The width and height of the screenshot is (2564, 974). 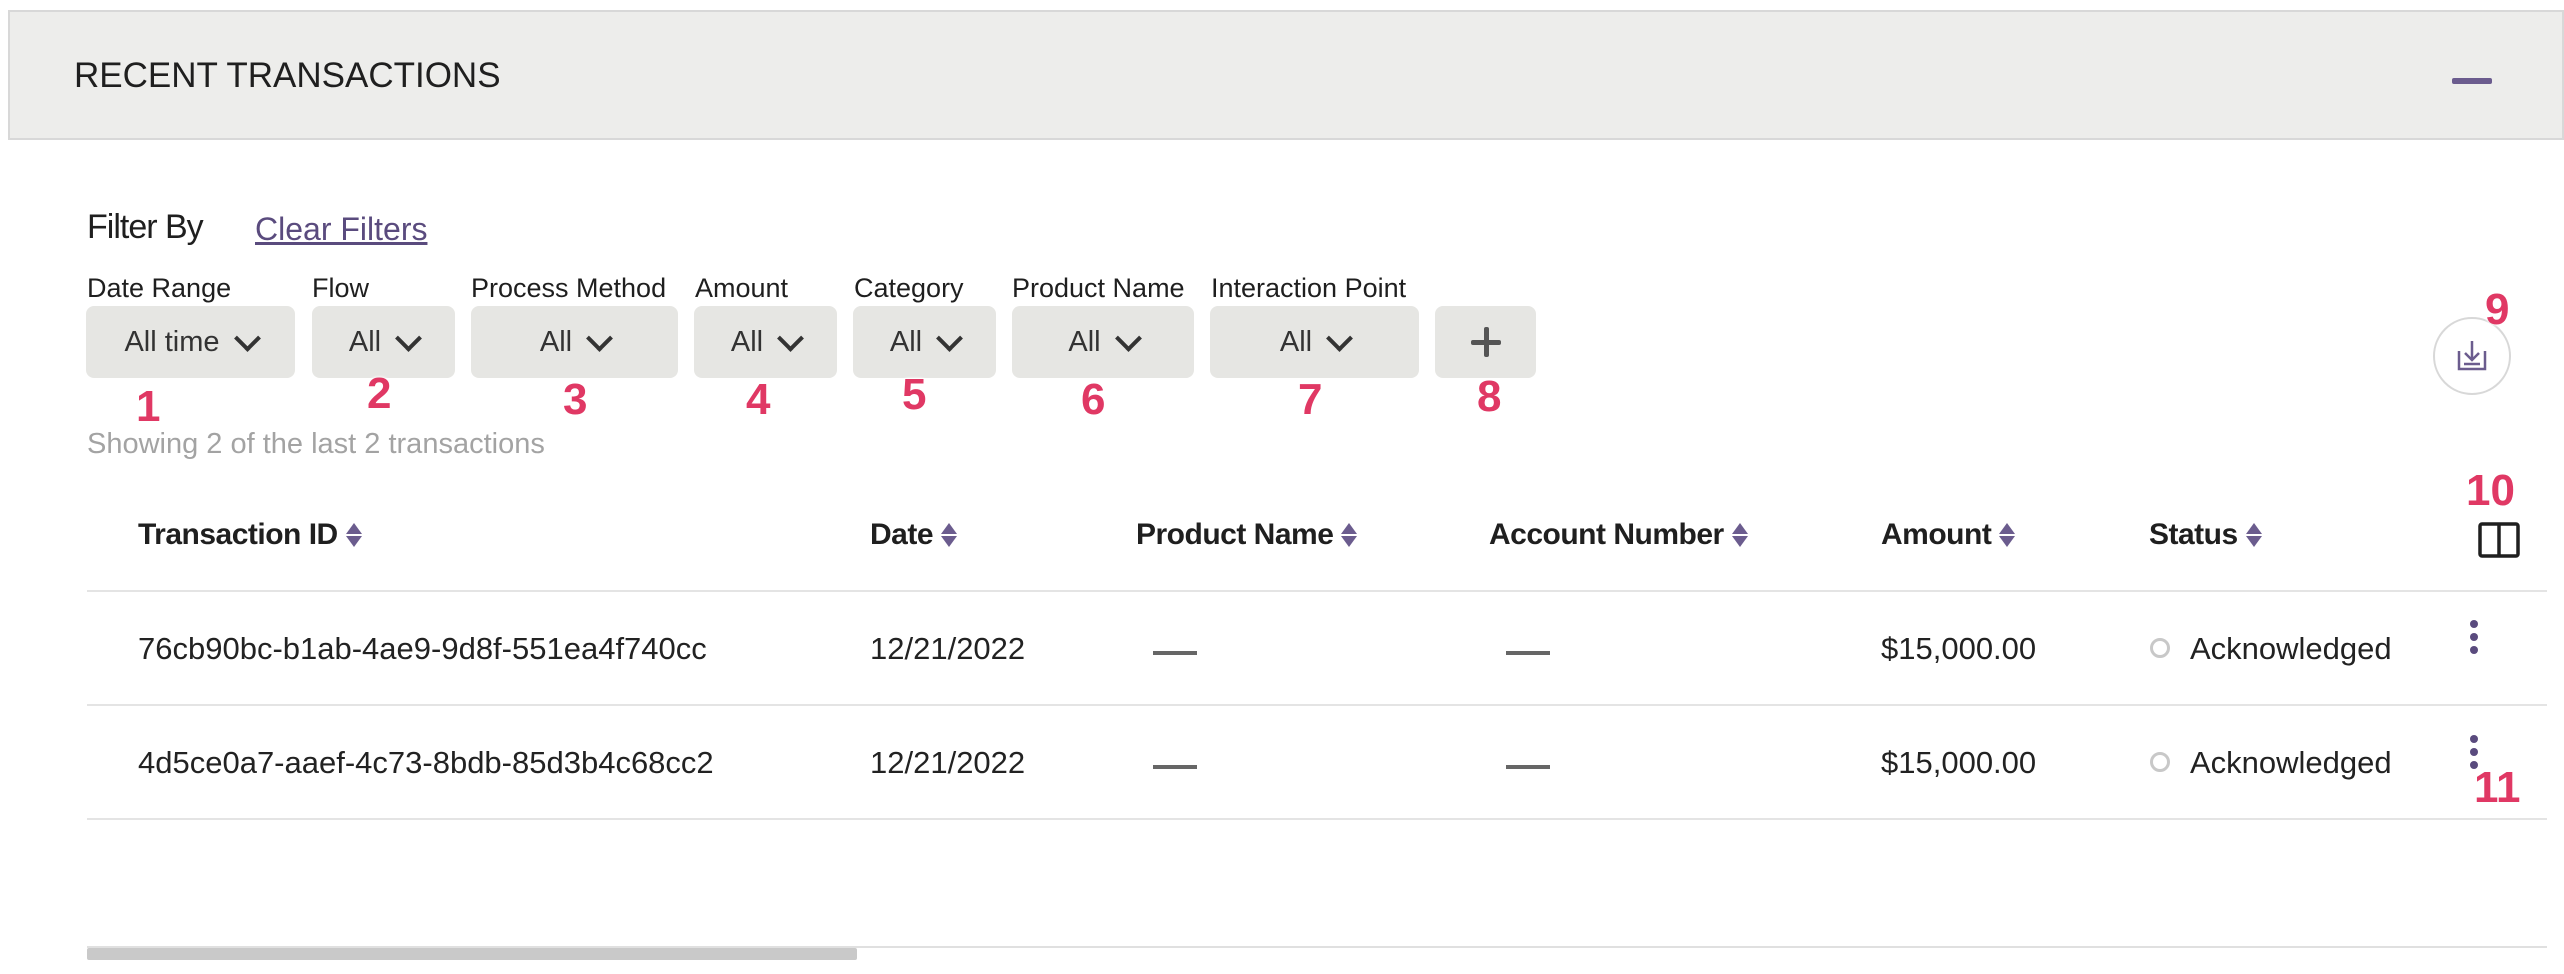 What do you see at coordinates (1314, 342) in the screenshot?
I see `interaction-point-dropdown: All` at bounding box center [1314, 342].